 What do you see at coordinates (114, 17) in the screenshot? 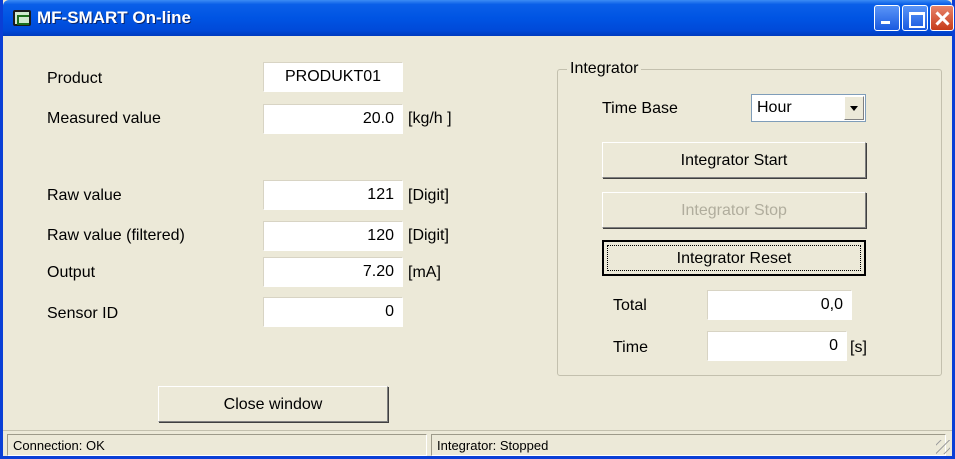
I see `window-title: MF-SMART On-line` at bounding box center [114, 17].